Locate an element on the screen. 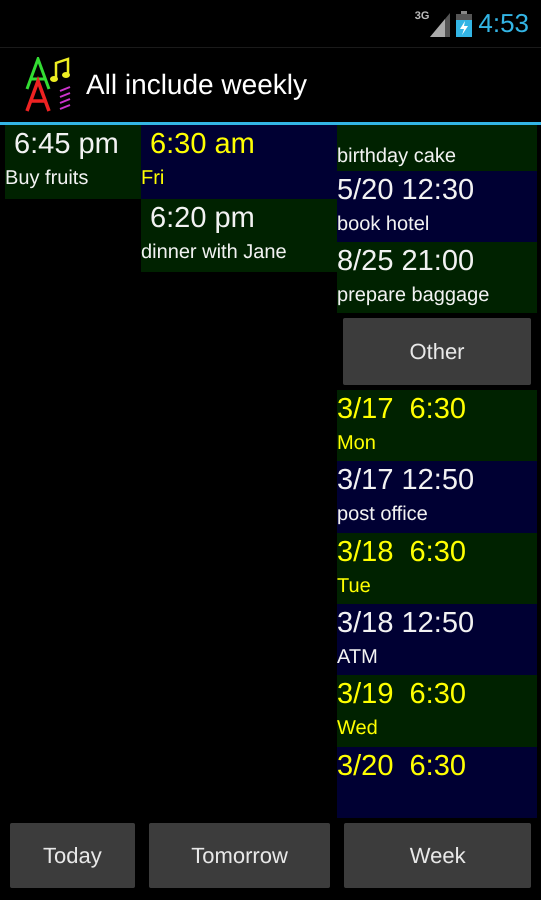  event-card: 3/18 6:30 Tue is located at coordinates (437, 568).